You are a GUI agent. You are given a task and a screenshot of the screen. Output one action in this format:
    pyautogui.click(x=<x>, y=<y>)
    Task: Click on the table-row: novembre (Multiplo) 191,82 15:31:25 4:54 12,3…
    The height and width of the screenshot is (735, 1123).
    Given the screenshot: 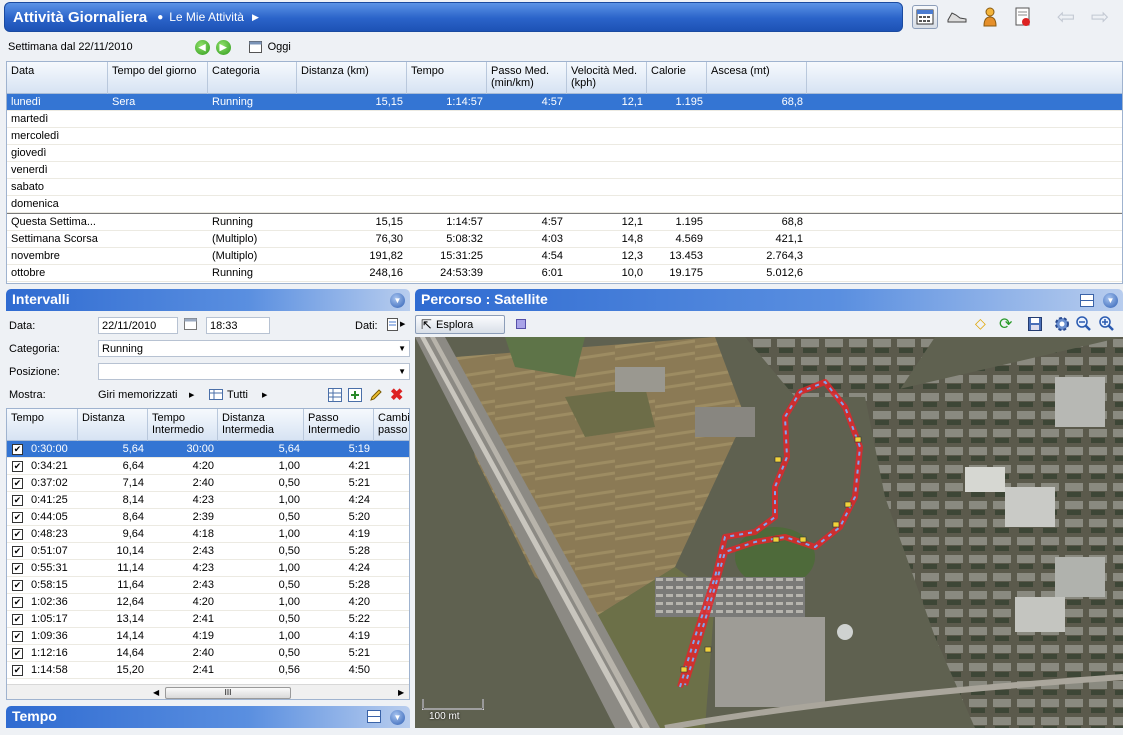 What is the action you would take?
    pyautogui.click(x=564, y=256)
    